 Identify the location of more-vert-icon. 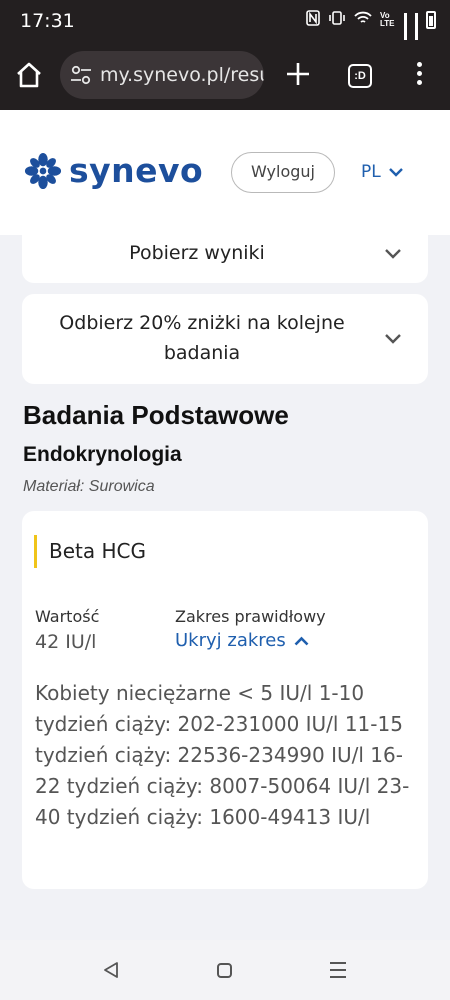
(419, 75).